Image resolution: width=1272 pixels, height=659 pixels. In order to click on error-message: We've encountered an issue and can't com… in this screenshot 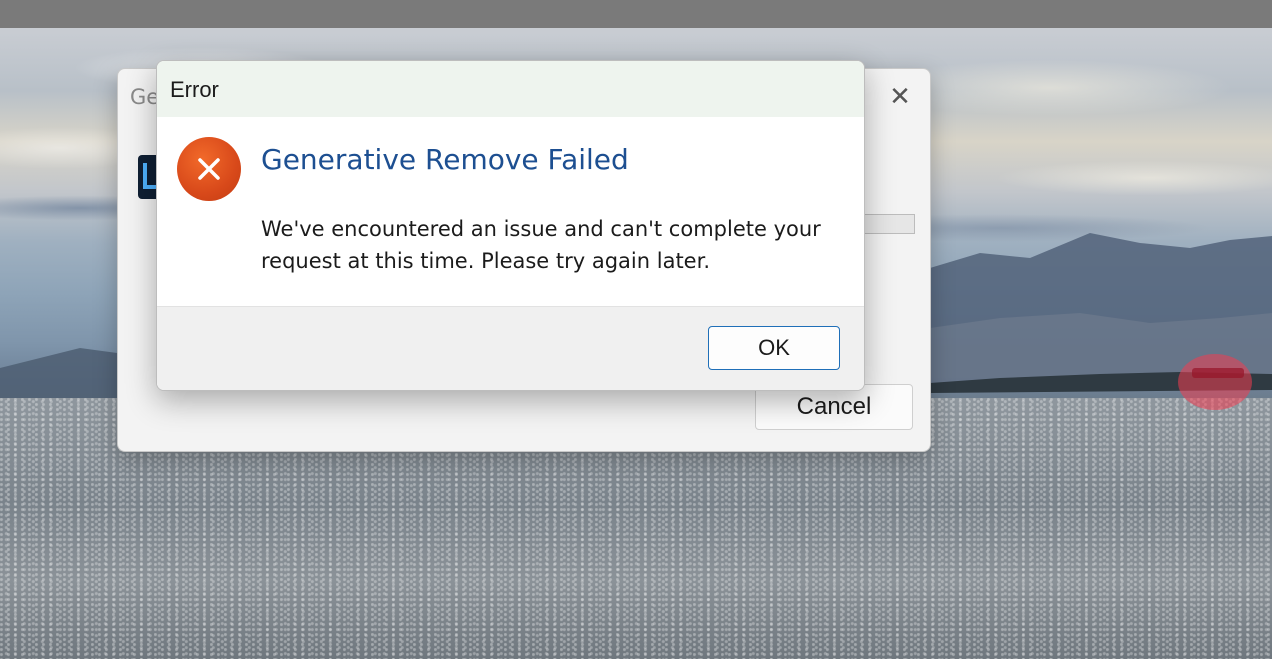, I will do `click(541, 245)`.